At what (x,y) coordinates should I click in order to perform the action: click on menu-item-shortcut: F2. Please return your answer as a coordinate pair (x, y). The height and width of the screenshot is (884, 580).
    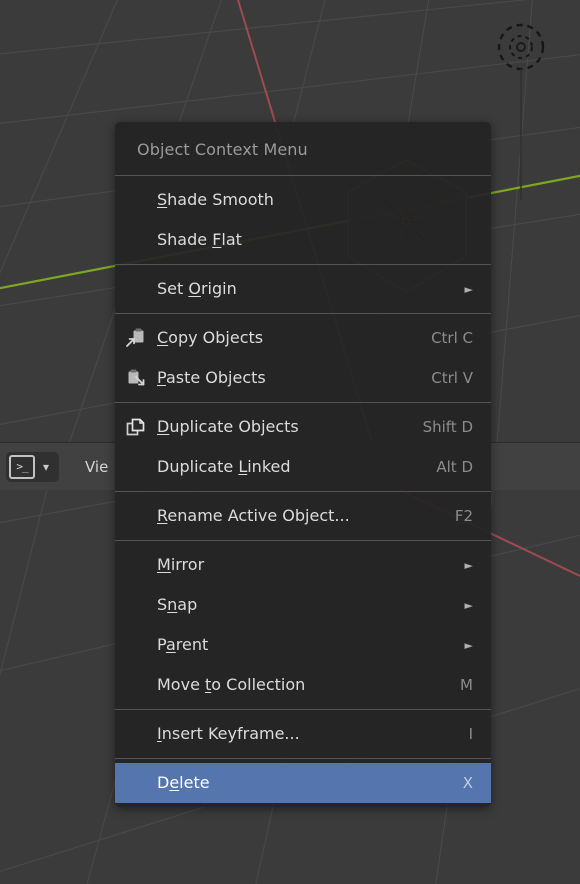
    Looking at the image, I should click on (463, 515).